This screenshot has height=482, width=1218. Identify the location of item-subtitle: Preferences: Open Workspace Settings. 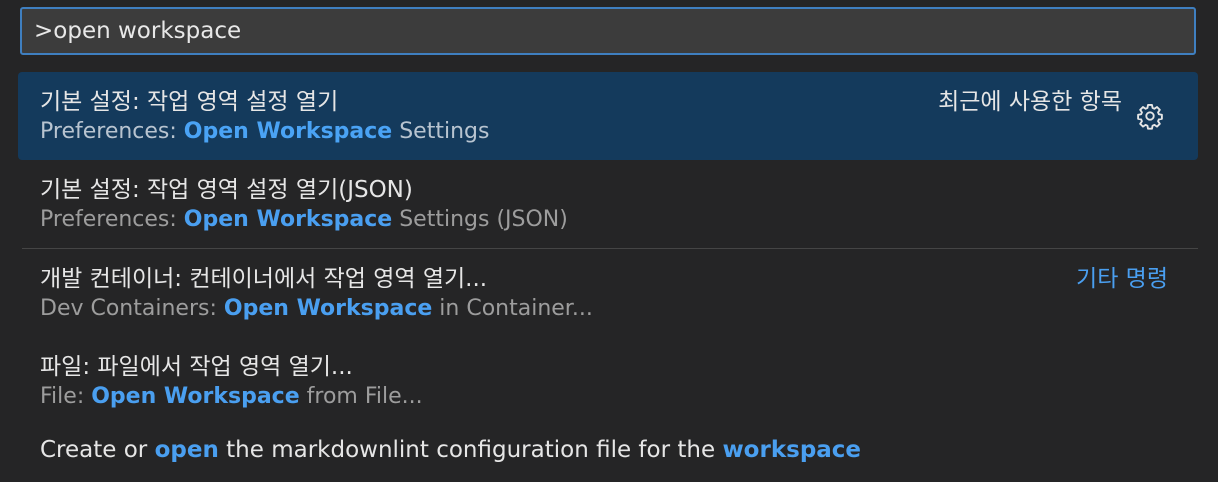
(265, 131).